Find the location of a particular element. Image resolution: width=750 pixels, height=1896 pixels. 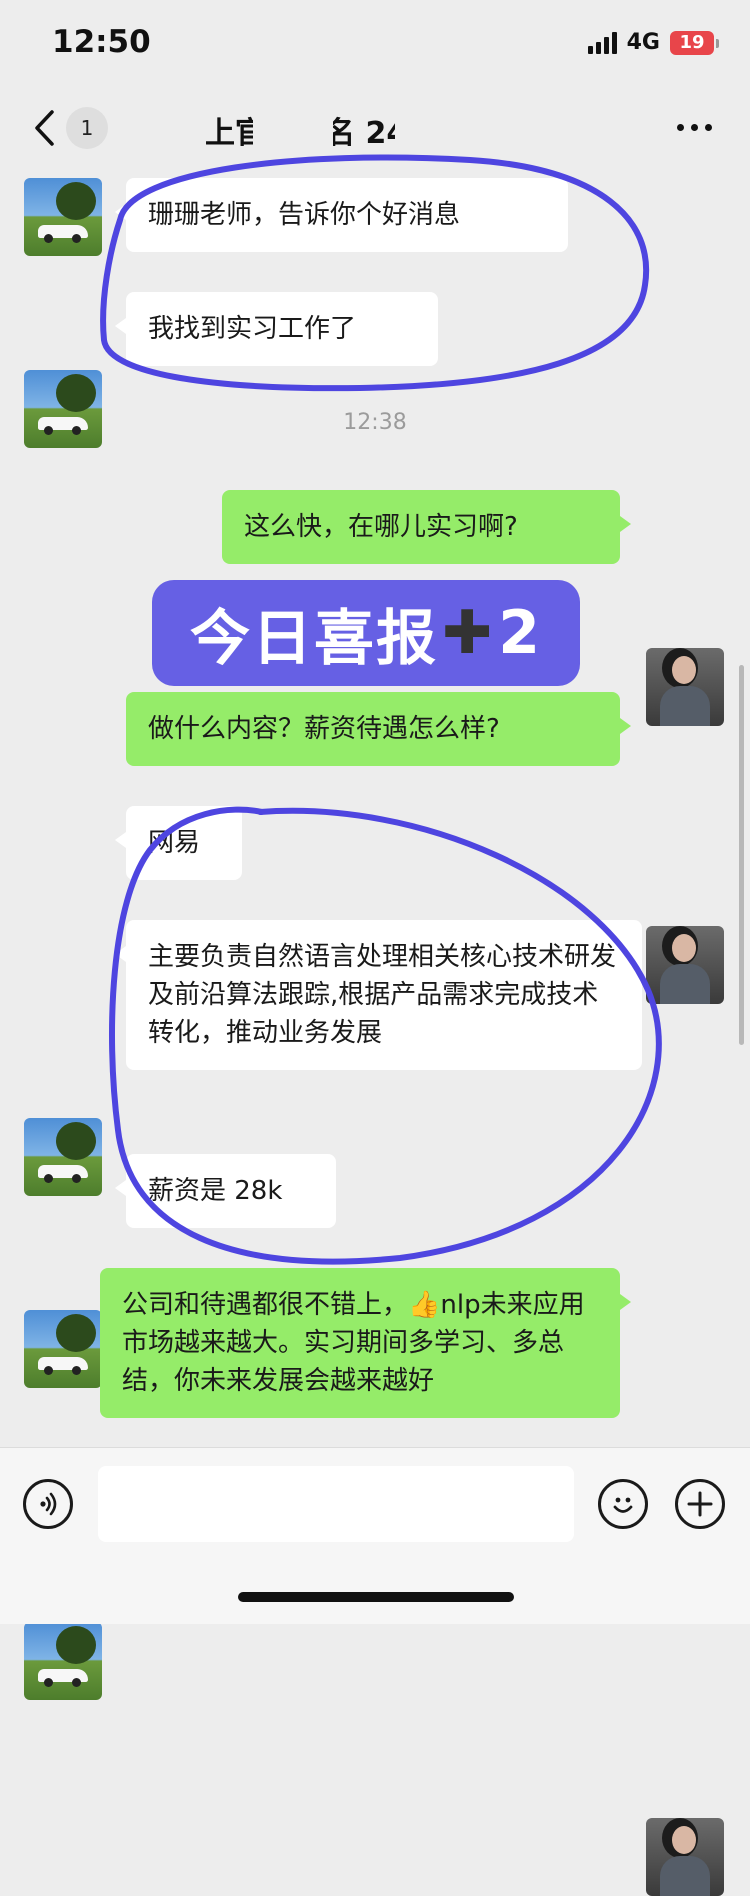

back-chevron-icon is located at coordinates (44, 128).